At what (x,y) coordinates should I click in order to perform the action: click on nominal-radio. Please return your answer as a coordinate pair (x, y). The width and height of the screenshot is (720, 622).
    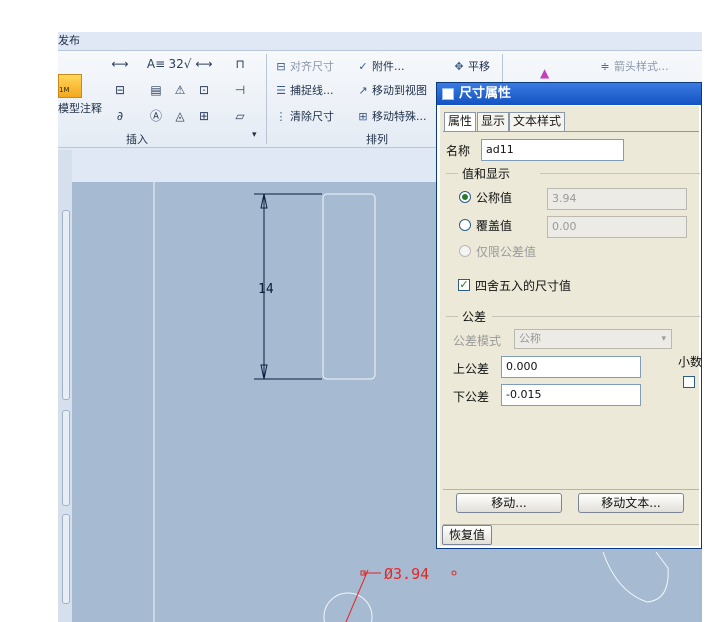
    Looking at the image, I should click on (465, 197).